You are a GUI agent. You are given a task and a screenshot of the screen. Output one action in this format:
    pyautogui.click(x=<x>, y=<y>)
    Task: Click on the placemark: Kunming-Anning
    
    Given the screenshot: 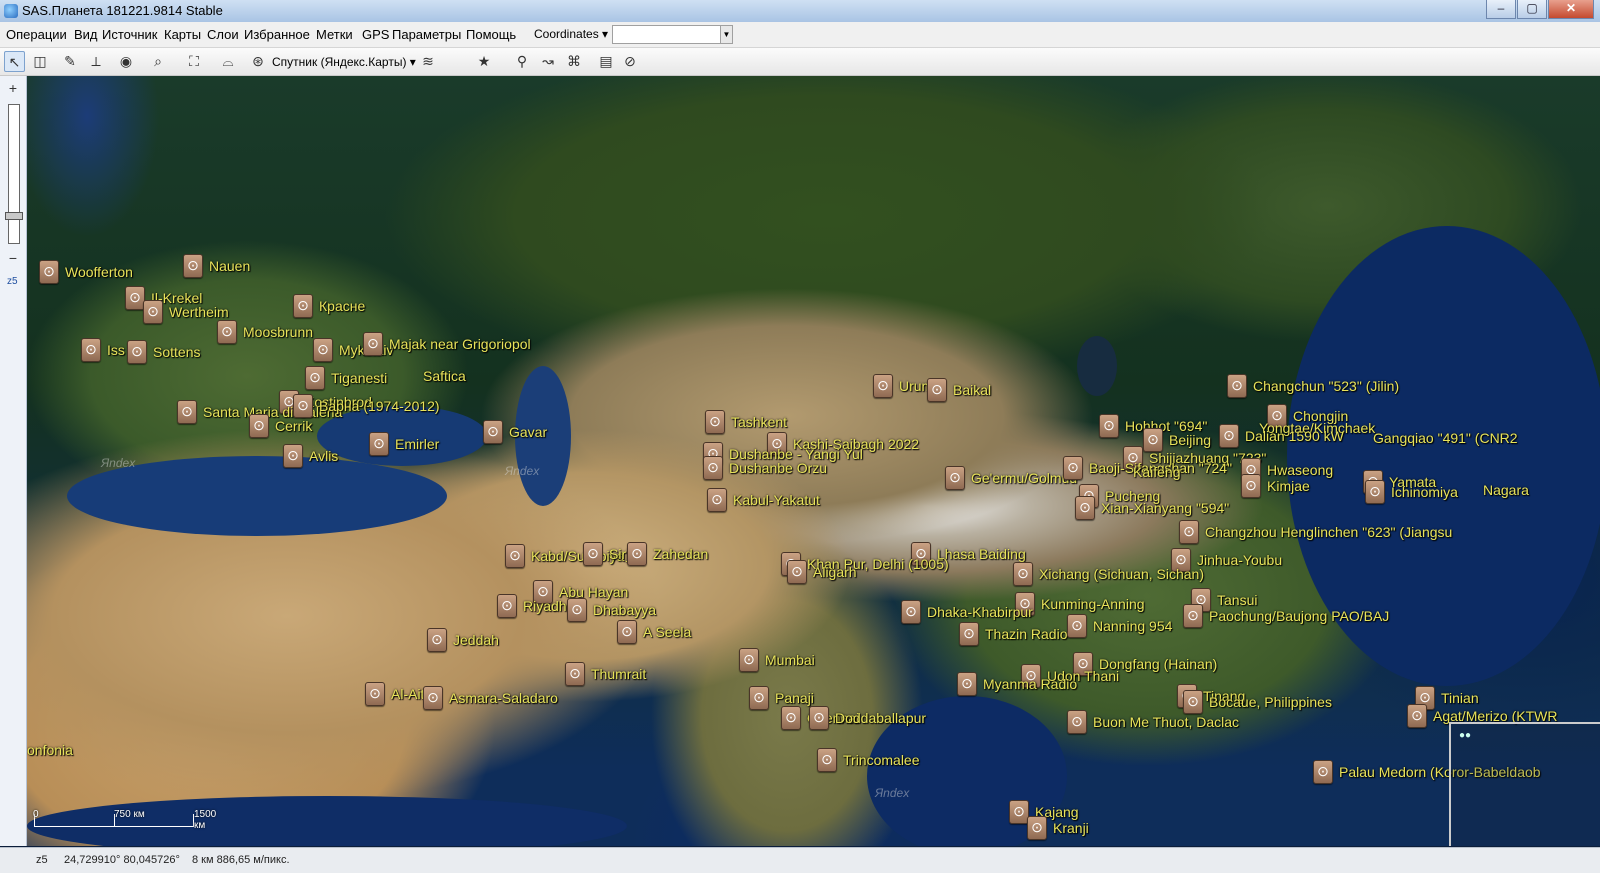 What is the action you would take?
    pyautogui.click(x=1080, y=604)
    